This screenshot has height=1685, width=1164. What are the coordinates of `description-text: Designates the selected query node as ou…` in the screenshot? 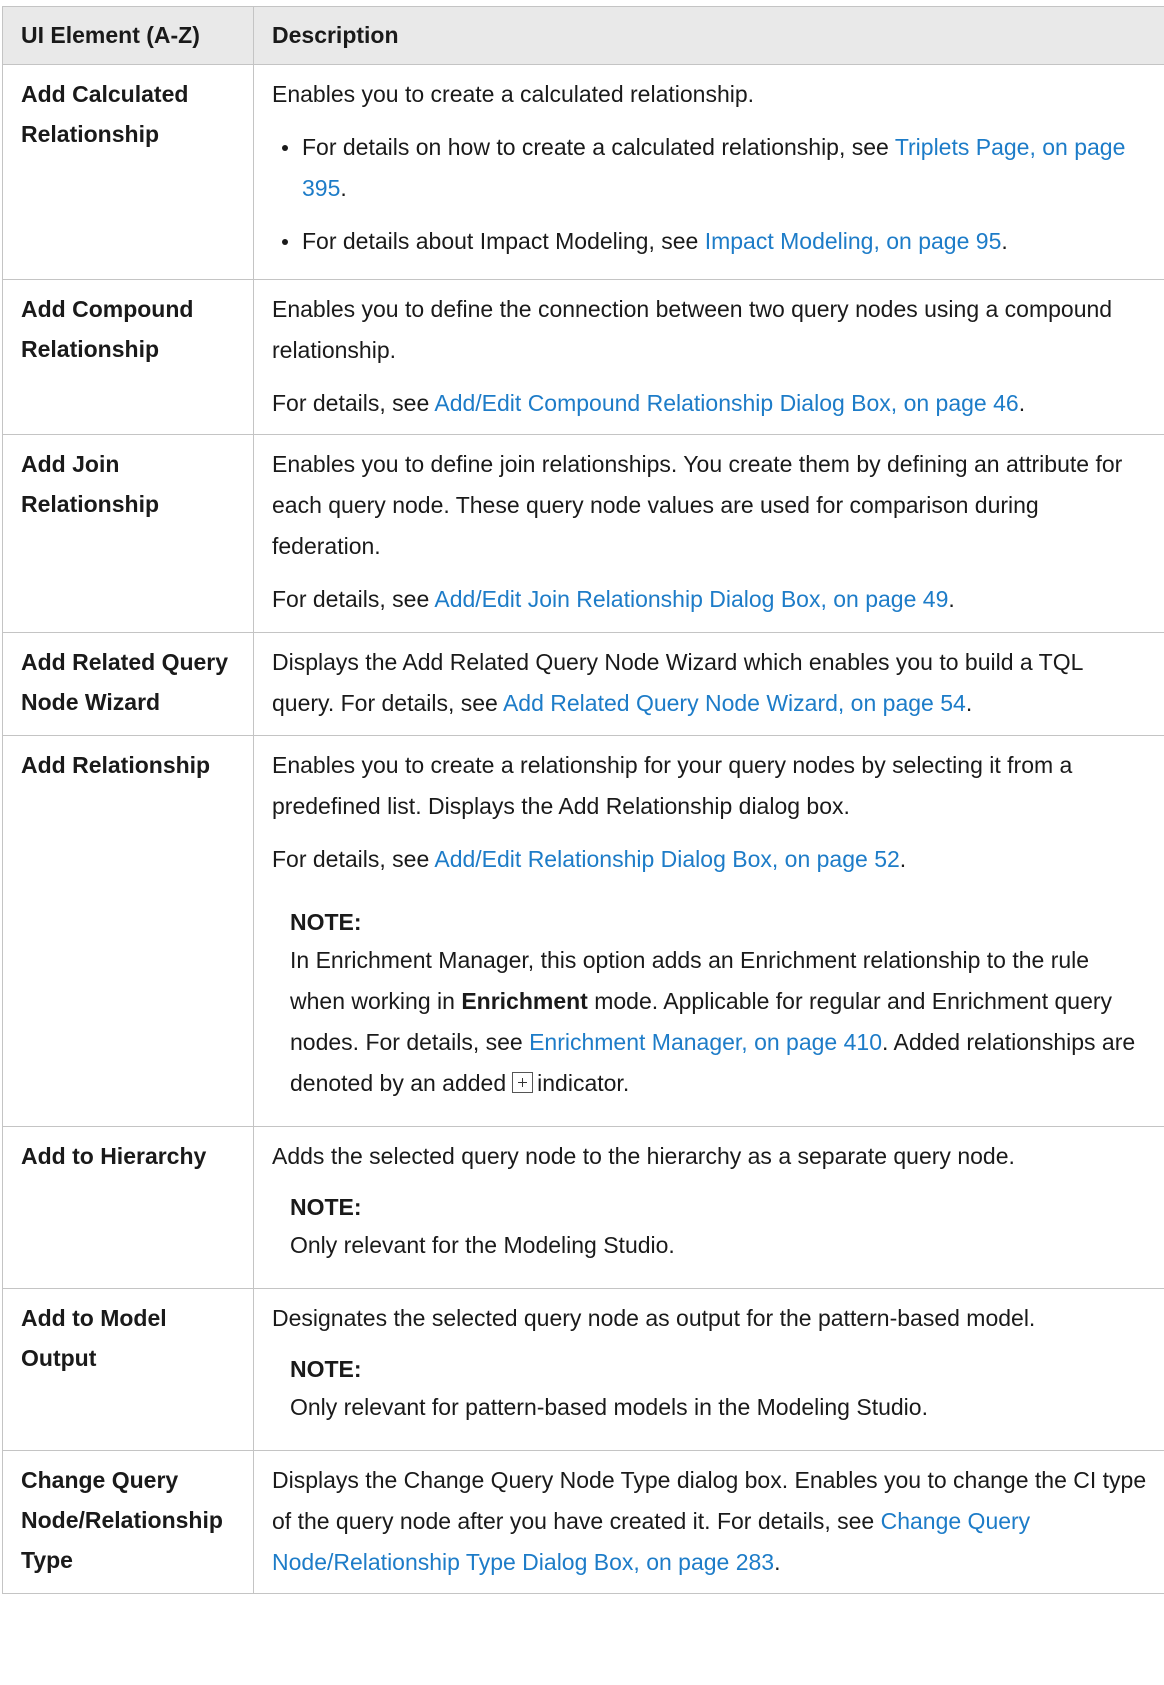 It's located at (654, 1318).